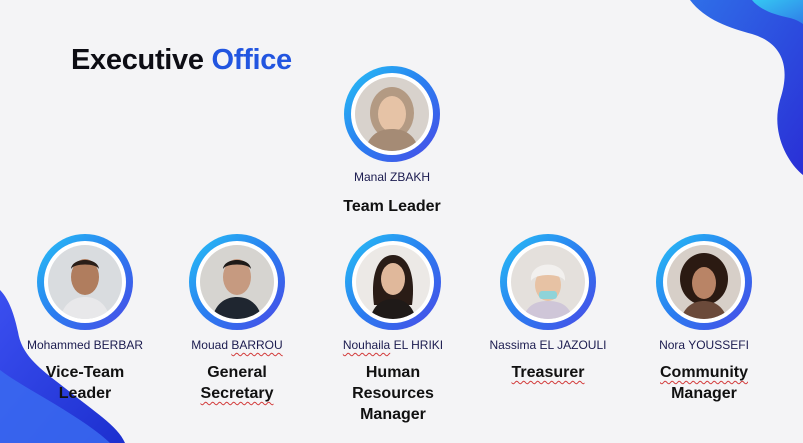 The image size is (803, 443). I want to click on member-card-team-leader: Manal ZBAKH Team Leader, so click(392, 141).